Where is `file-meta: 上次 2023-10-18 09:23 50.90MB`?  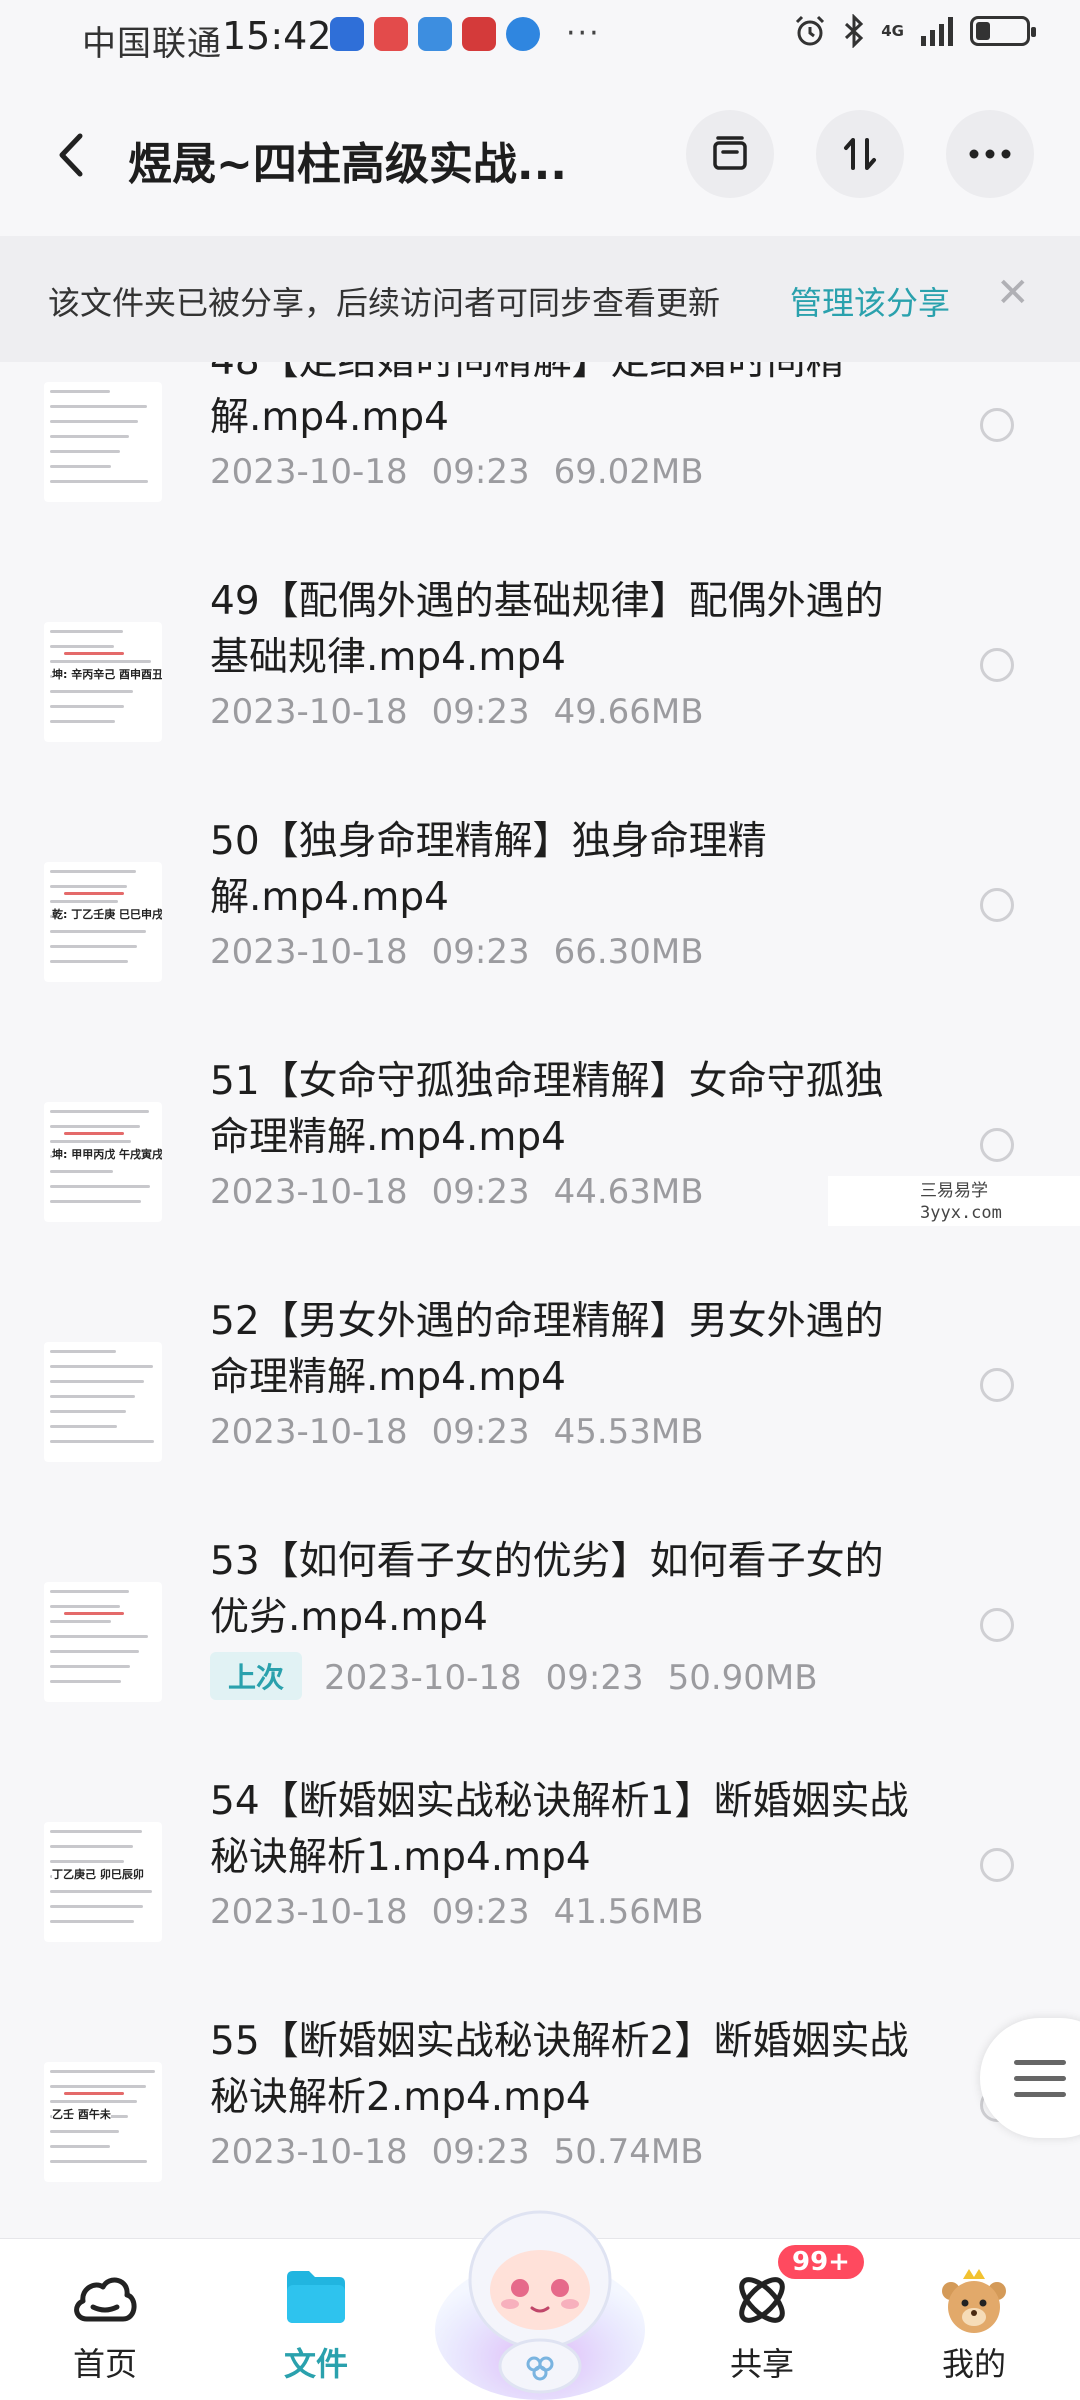 file-meta: 上次 2023-10-18 09:23 50.90MB is located at coordinates (514, 1676).